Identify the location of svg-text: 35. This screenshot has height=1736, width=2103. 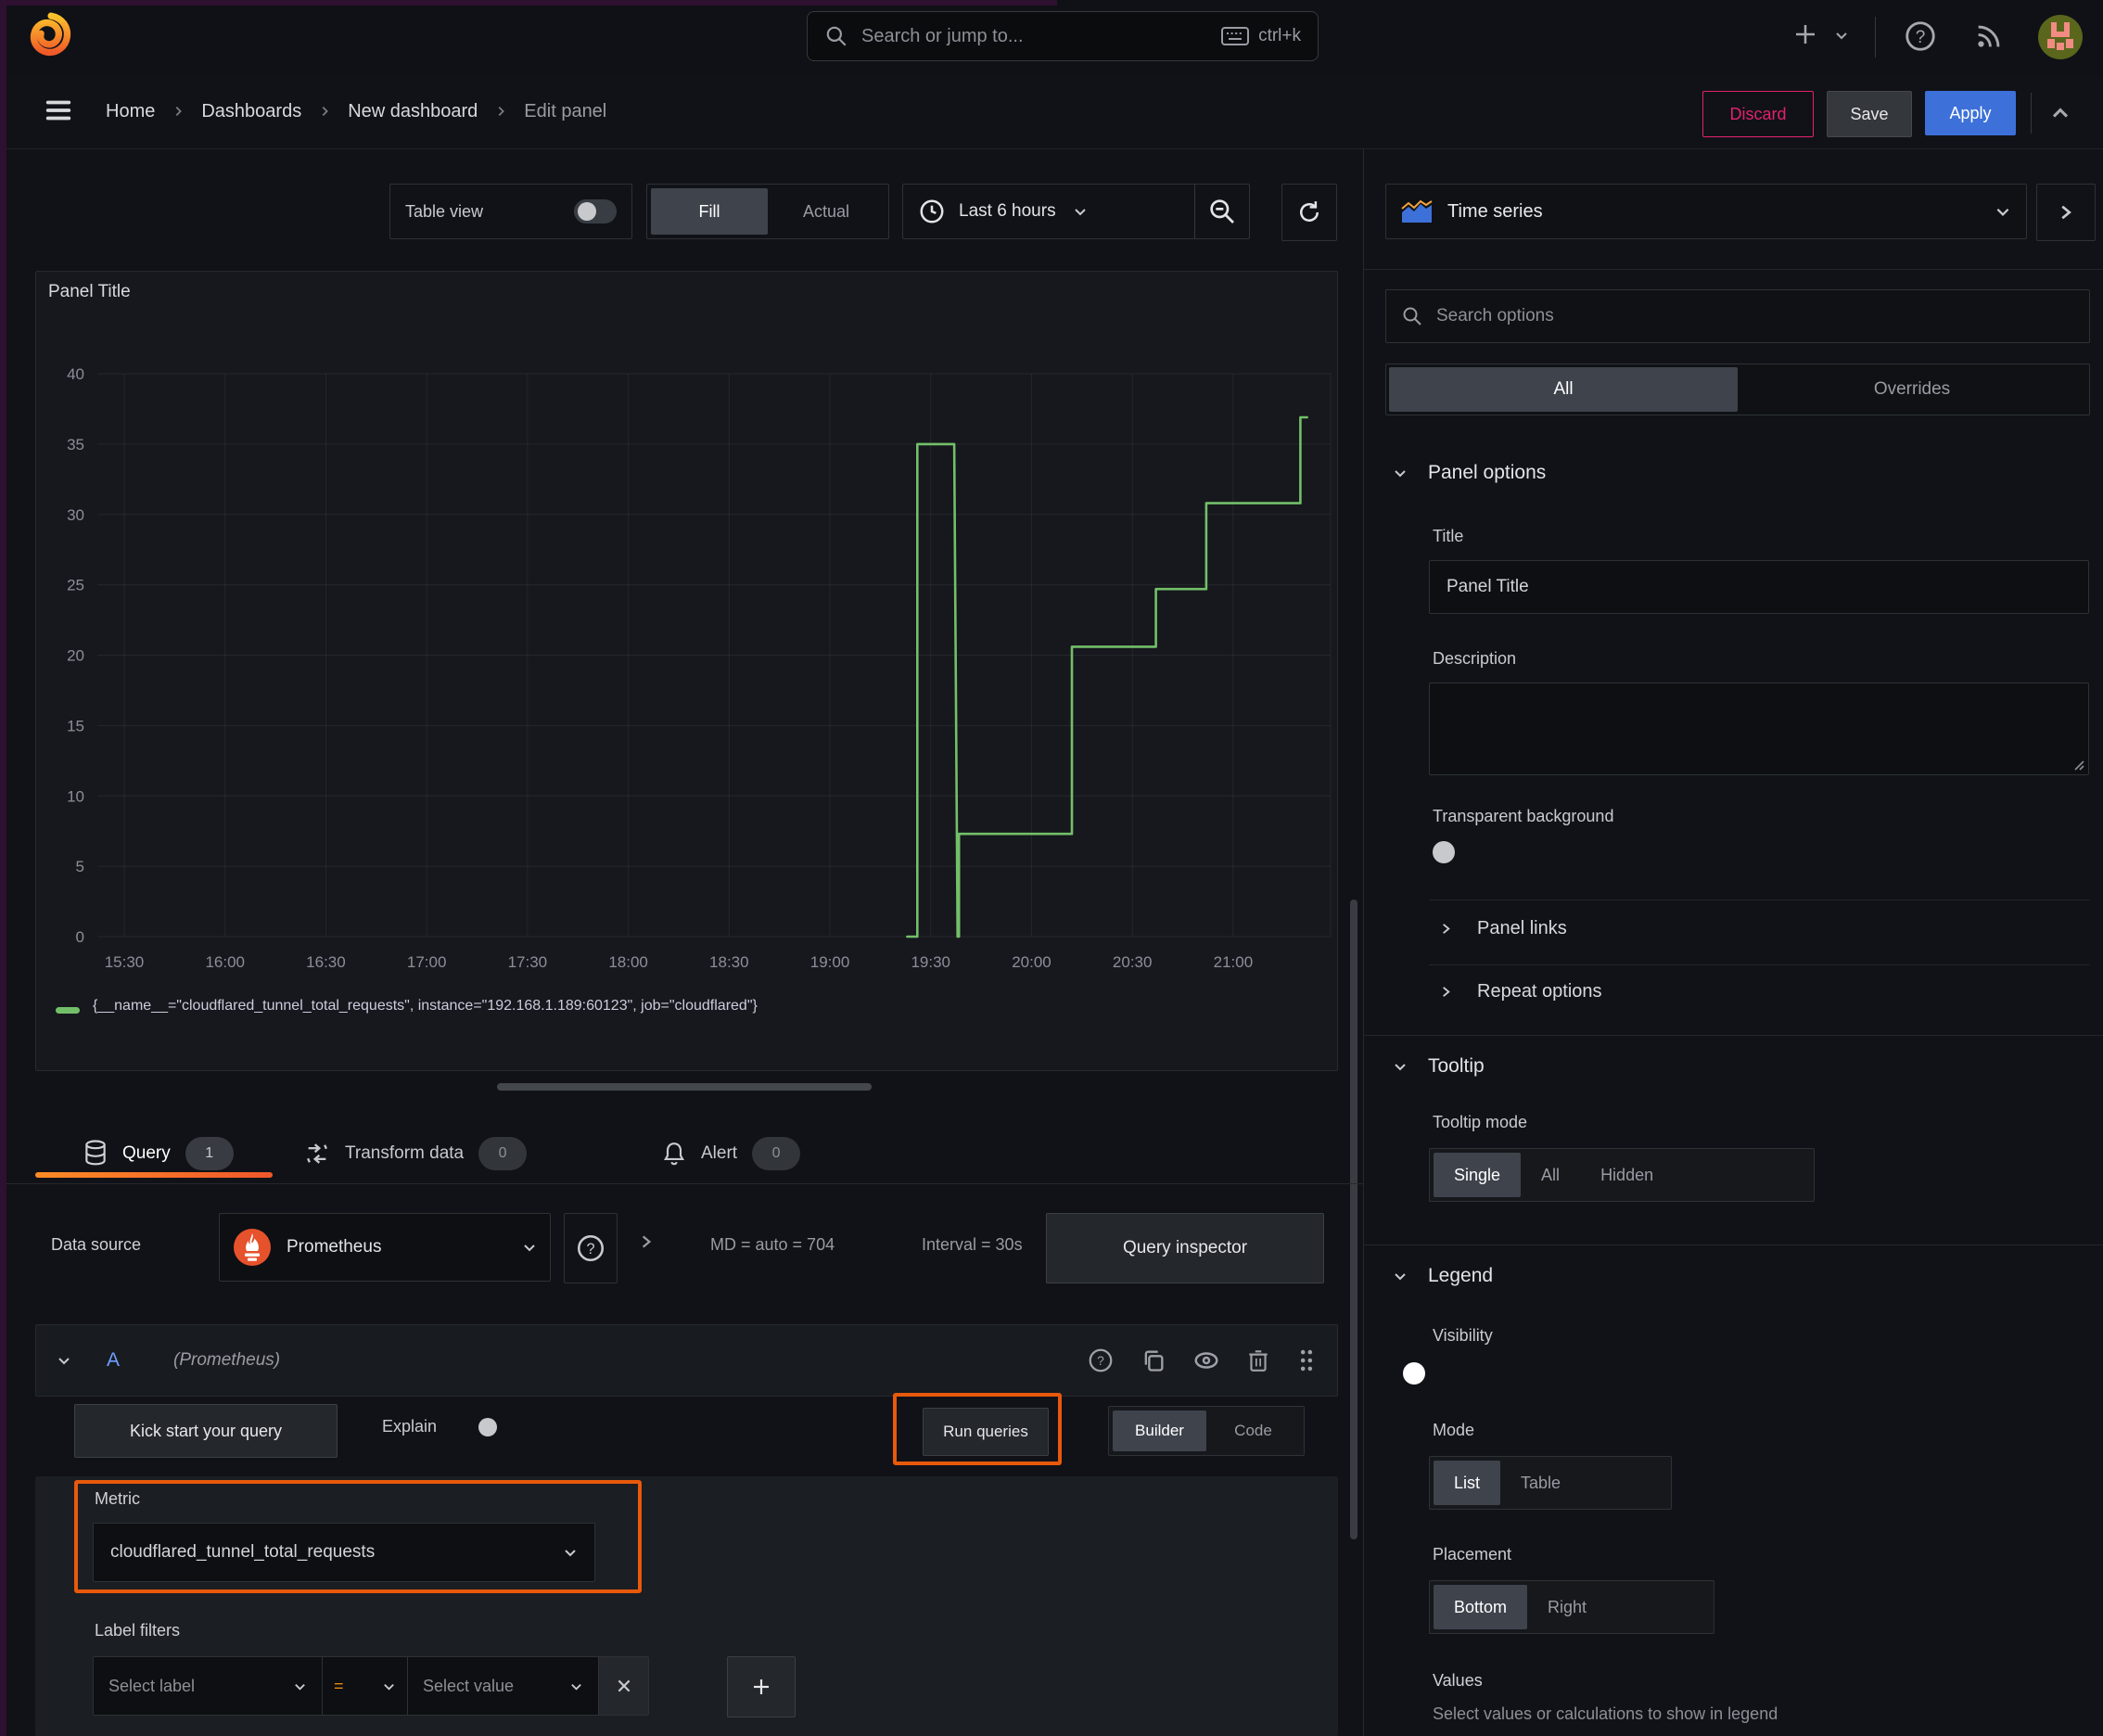
(75, 444).